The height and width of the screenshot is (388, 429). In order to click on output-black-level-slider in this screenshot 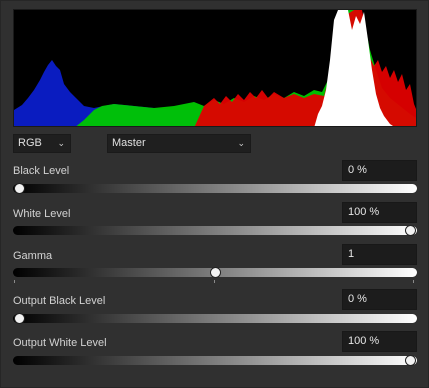, I will do `click(215, 318)`.